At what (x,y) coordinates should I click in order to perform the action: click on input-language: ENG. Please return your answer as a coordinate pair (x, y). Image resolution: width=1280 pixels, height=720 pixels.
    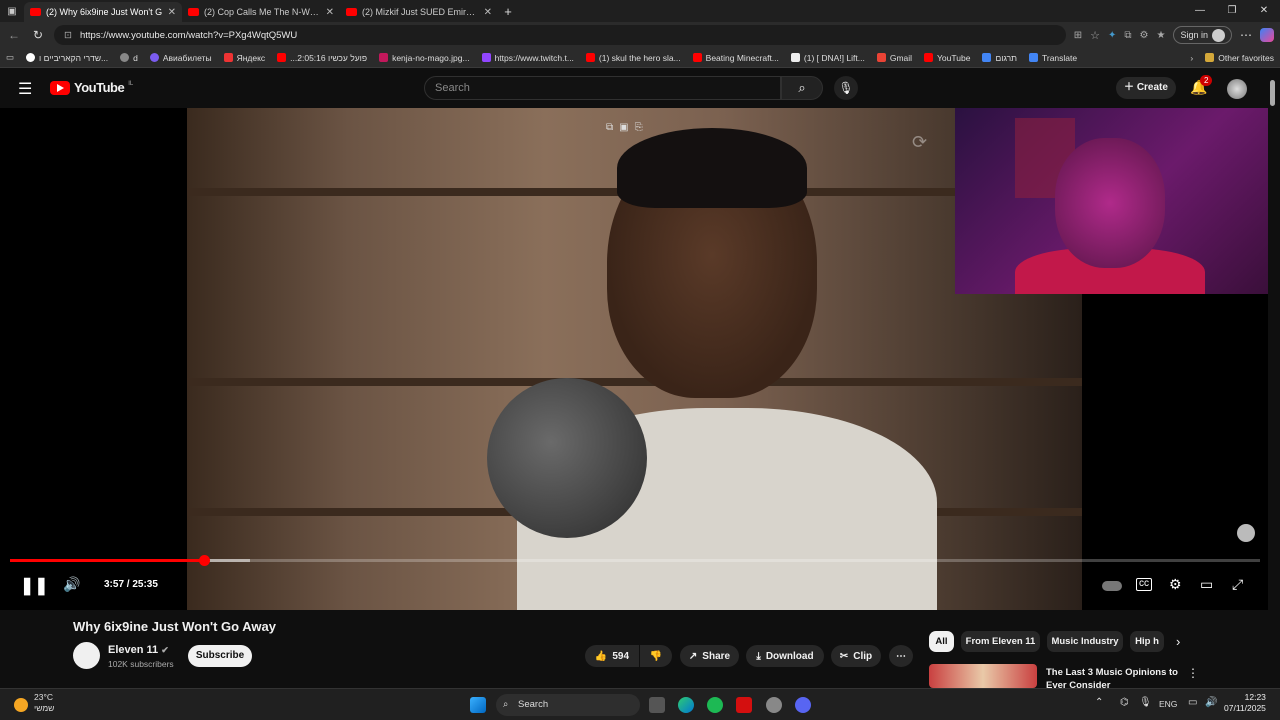
    Looking at the image, I should click on (1168, 704).